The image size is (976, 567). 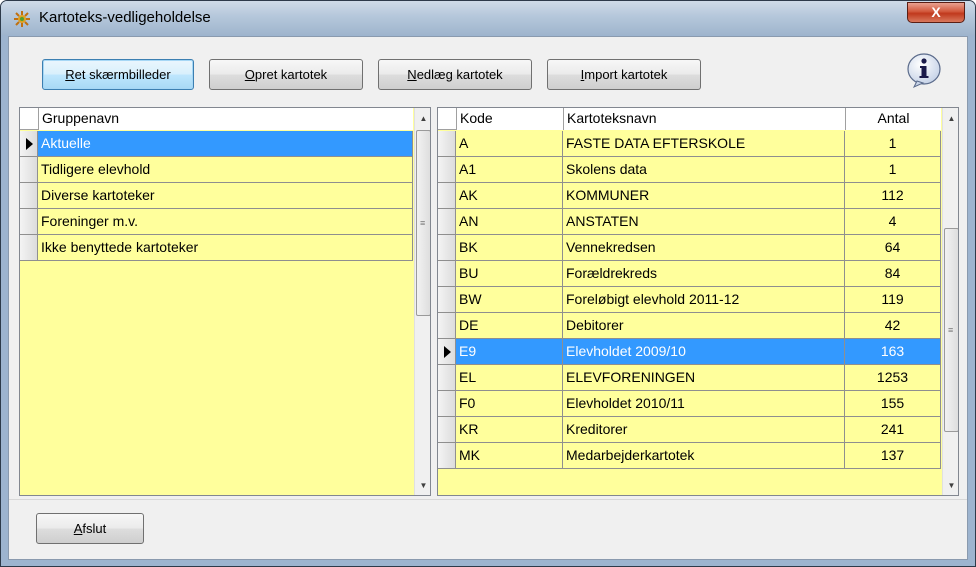 I want to click on file-code-cell: F0, so click(x=509, y=404).